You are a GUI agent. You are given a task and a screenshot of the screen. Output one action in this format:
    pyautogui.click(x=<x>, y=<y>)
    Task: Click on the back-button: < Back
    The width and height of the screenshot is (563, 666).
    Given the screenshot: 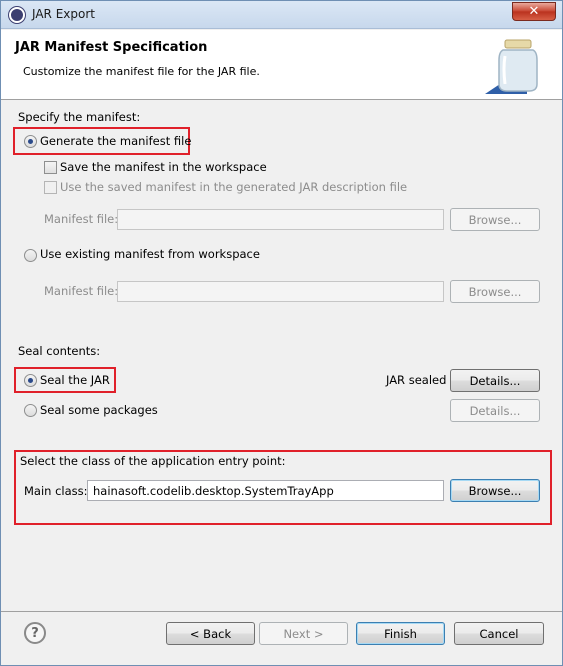 What is the action you would take?
    pyautogui.click(x=210, y=633)
    